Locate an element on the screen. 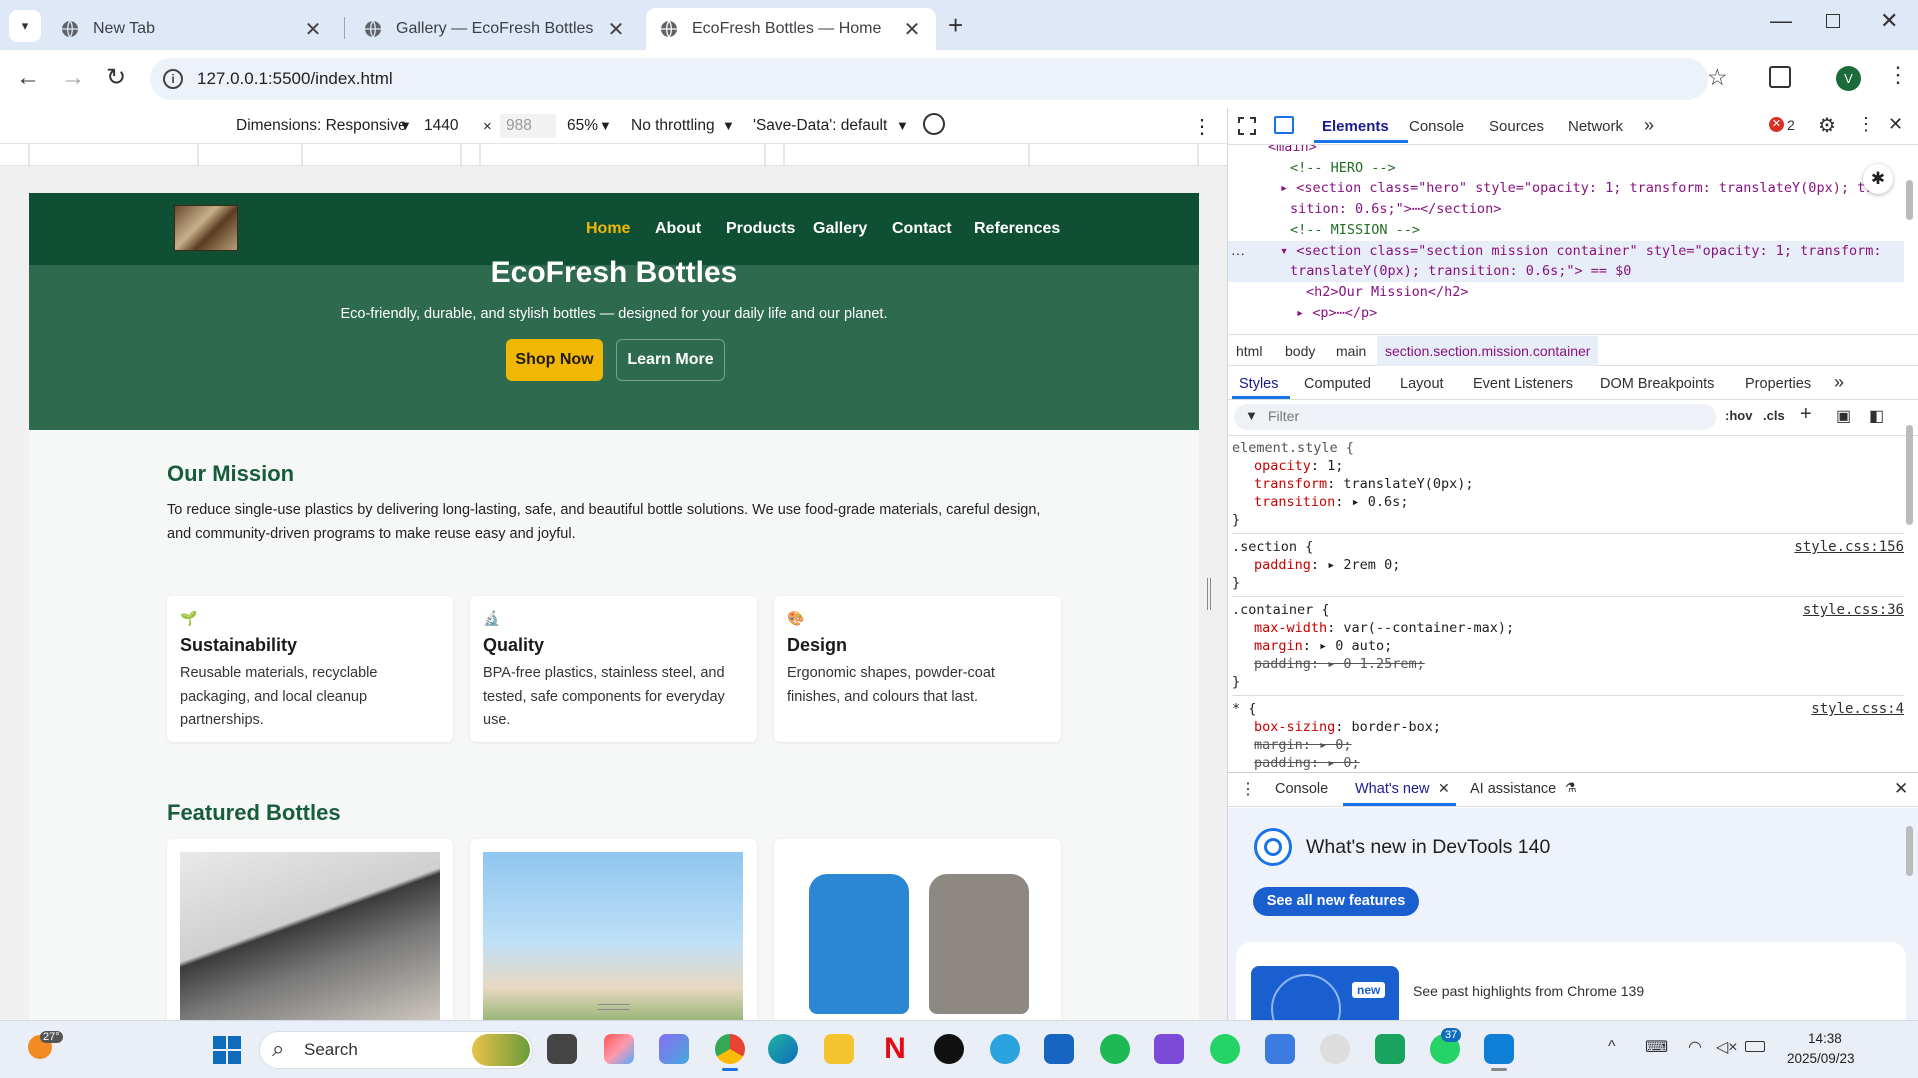 Image resolution: width=1918 pixels, height=1078 pixels. tab-computed: Computed is located at coordinates (1337, 384).